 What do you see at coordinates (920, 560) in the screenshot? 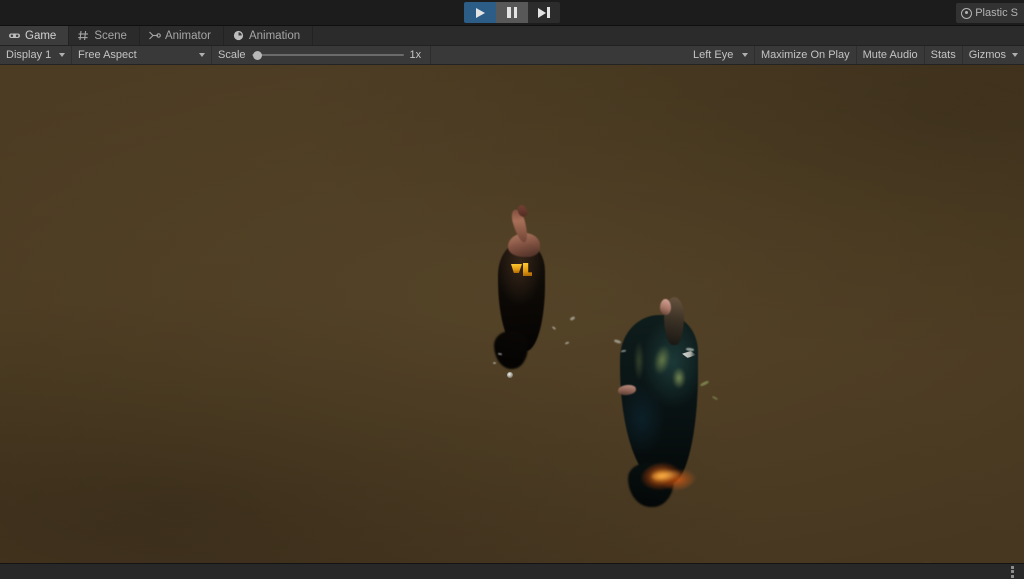
I see `light-wisp-spark` at bounding box center [920, 560].